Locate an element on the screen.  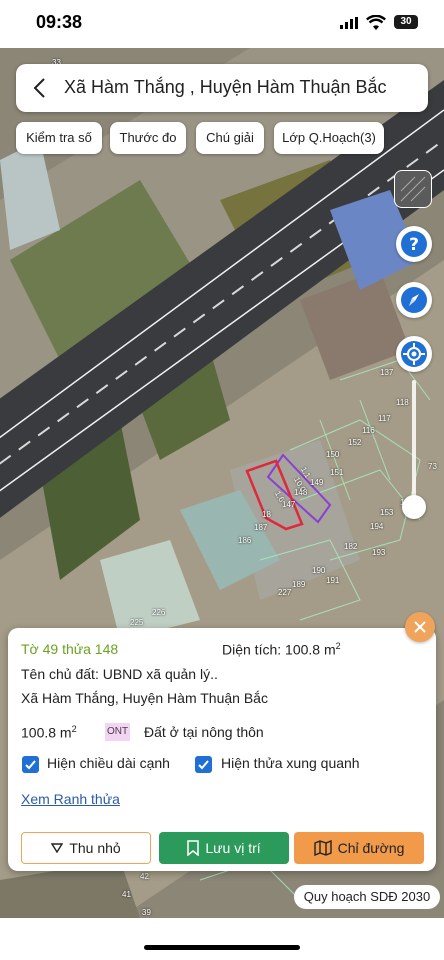
directions-button: Chỉ đường is located at coordinates (359, 848).